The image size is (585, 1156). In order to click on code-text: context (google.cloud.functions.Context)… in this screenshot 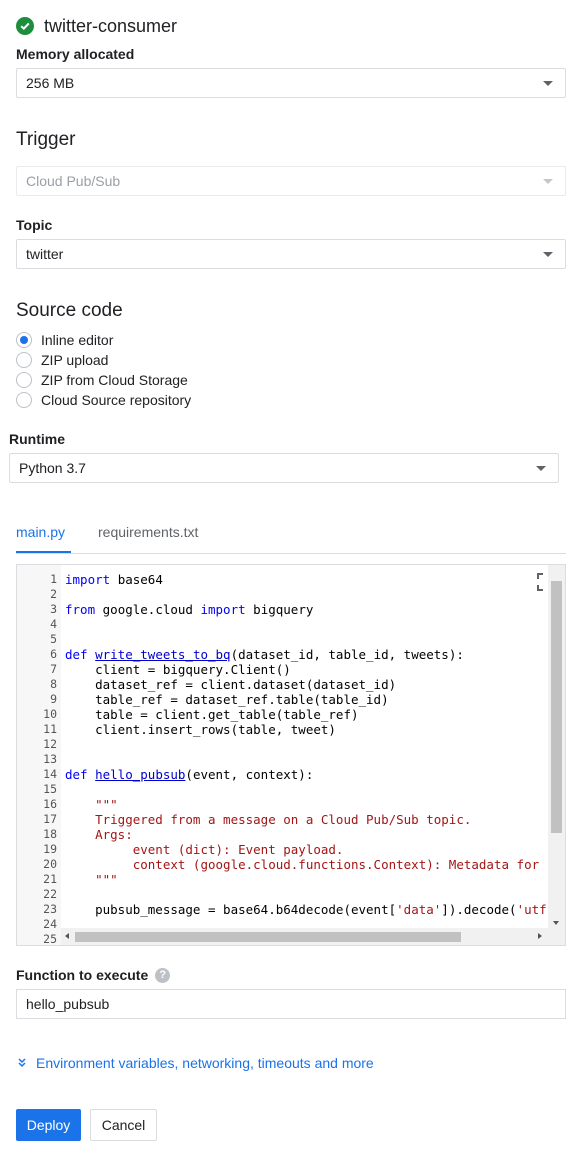, I will do `click(302, 864)`.